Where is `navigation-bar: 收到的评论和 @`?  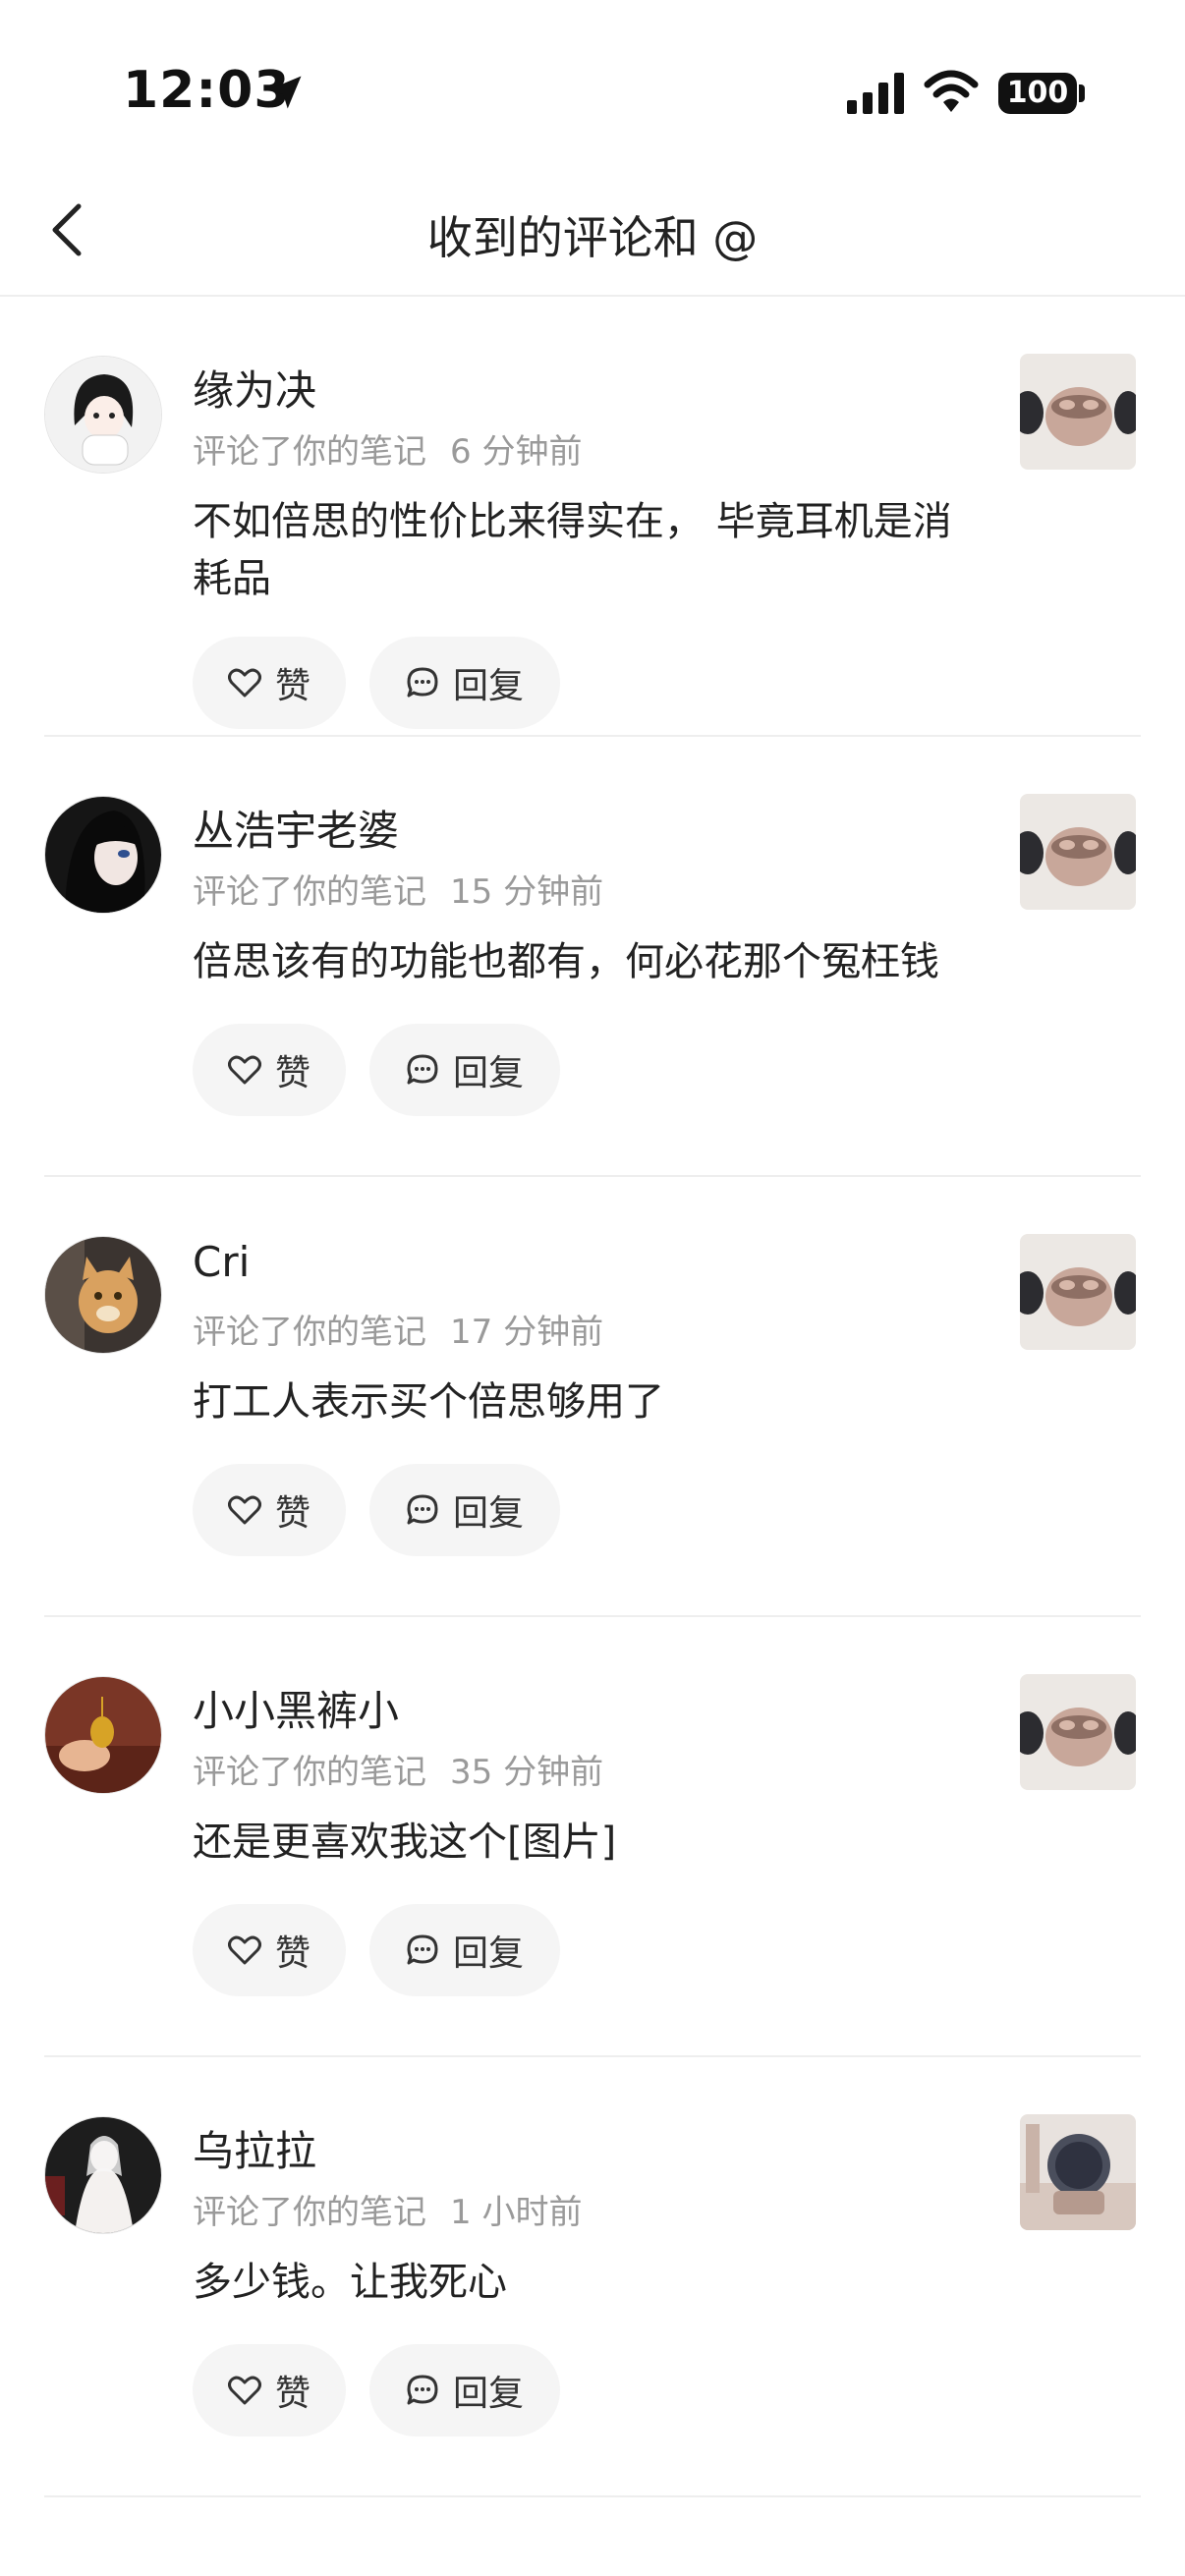 navigation-bar: 收到的评论和 @ is located at coordinates (592, 232).